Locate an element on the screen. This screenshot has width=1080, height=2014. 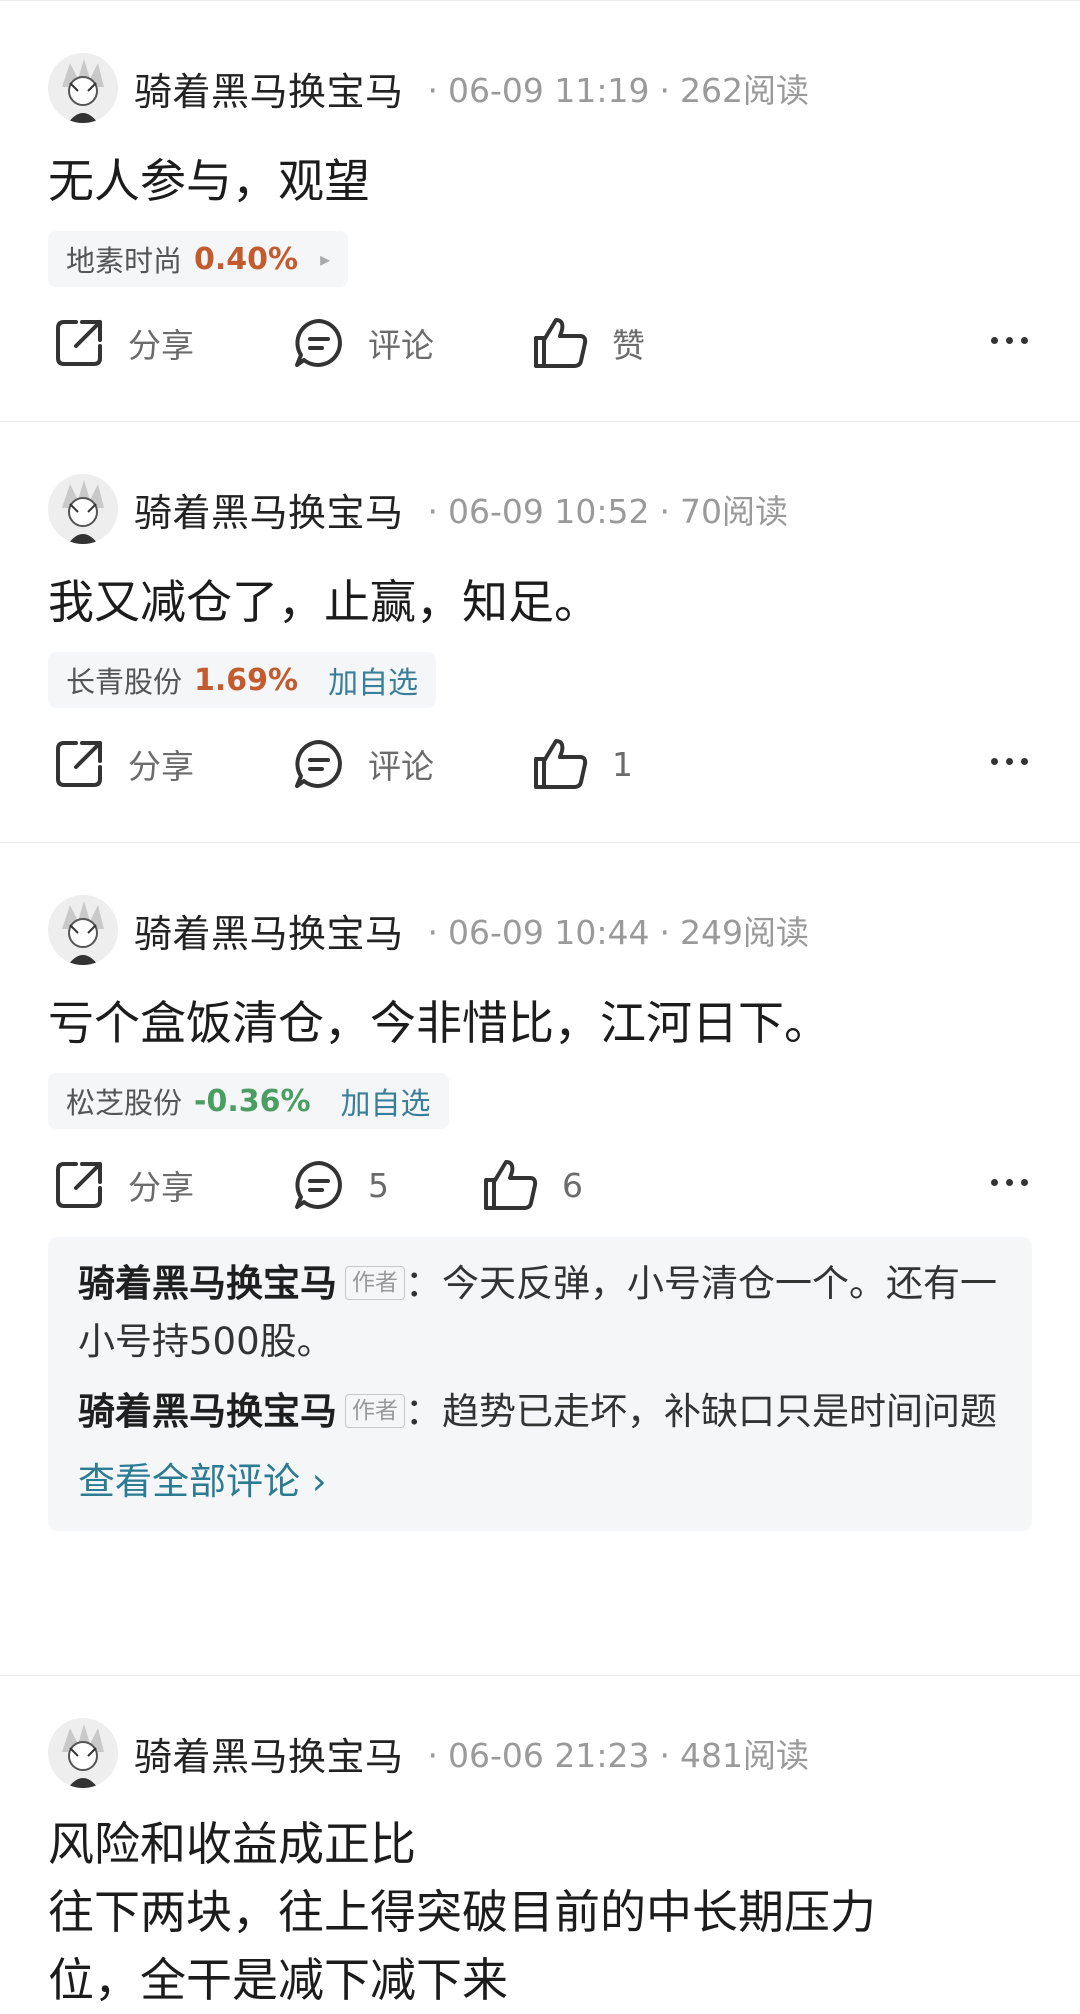
view-all-comments-link: 查看全部评论 › is located at coordinates (540, 1482).